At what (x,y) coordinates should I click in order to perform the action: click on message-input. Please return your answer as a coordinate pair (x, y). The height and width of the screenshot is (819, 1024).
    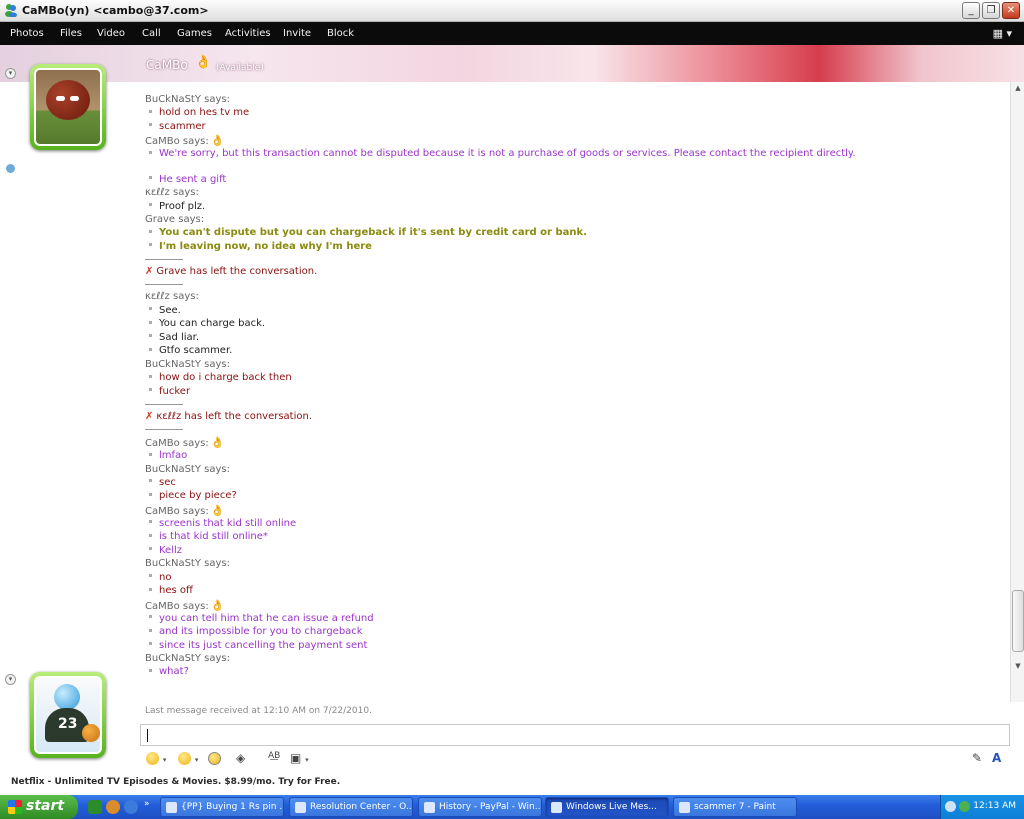
    Looking at the image, I should click on (575, 735).